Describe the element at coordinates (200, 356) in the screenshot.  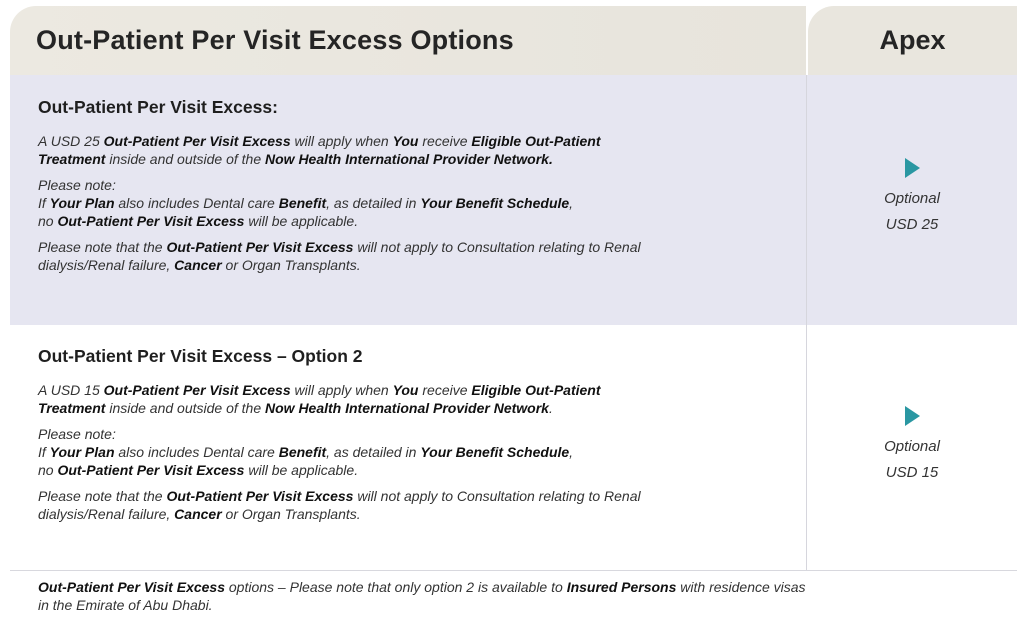
I see `section-title: Out-Patient Per Visit Excess – Option 2` at that location.